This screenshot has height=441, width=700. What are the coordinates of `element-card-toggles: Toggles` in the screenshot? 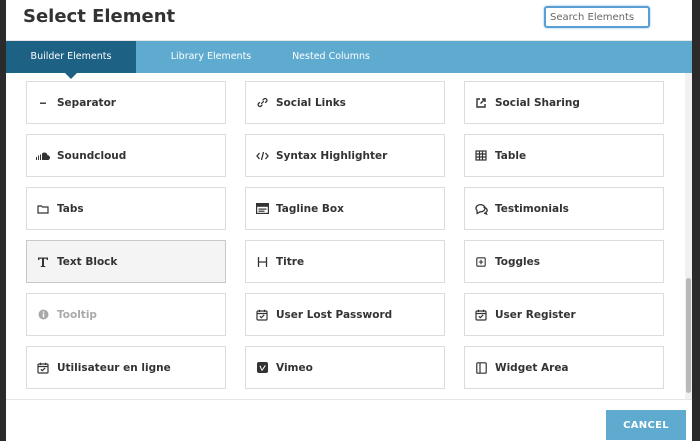 It's located at (564, 261).